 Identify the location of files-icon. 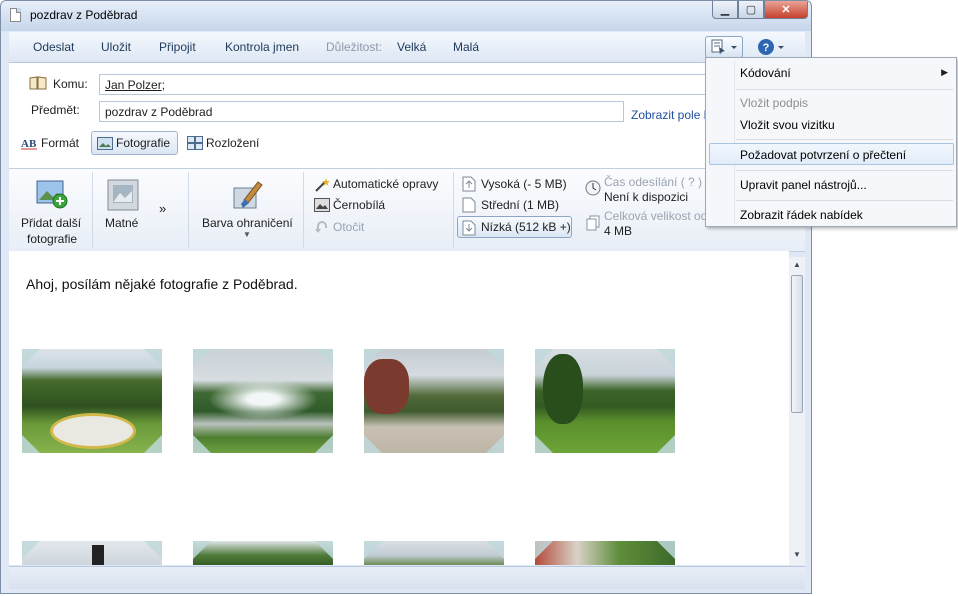
(593, 223).